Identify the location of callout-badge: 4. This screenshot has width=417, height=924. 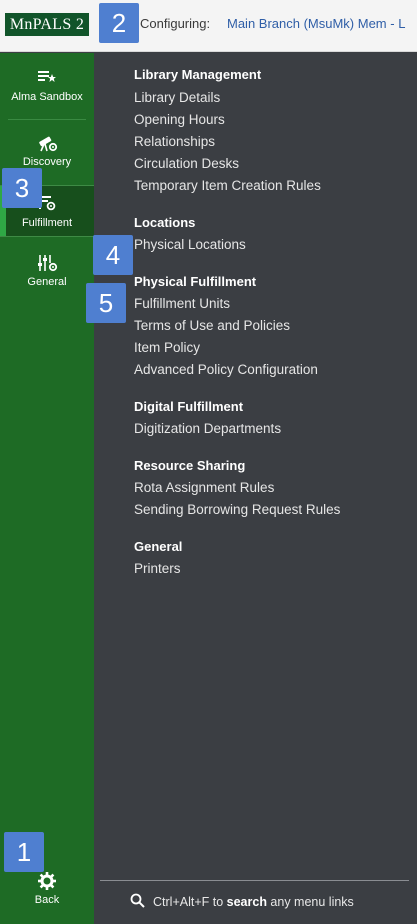
(113, 255).